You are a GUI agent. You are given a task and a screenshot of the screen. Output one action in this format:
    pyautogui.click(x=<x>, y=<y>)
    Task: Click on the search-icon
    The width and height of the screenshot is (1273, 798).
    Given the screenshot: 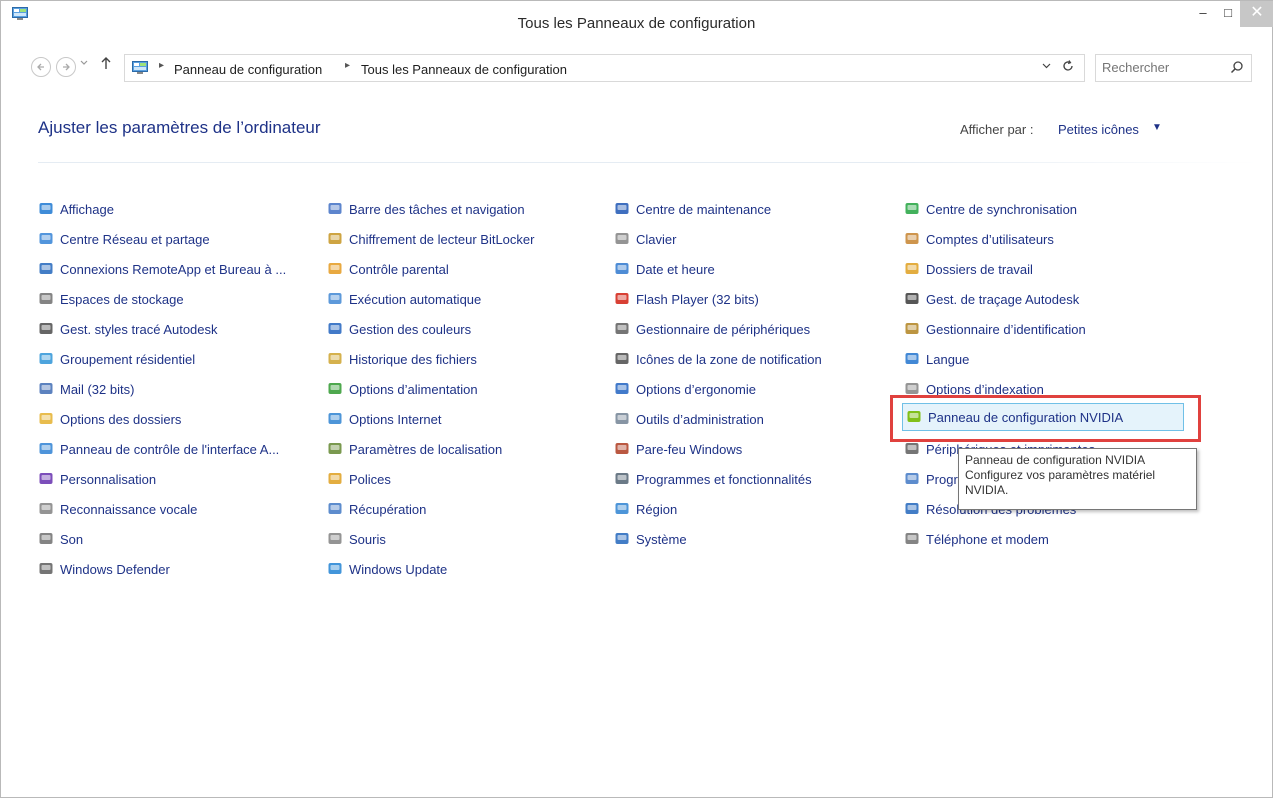 What is the action you would take?
    pyautogui.click(x=1237, y=67)
    